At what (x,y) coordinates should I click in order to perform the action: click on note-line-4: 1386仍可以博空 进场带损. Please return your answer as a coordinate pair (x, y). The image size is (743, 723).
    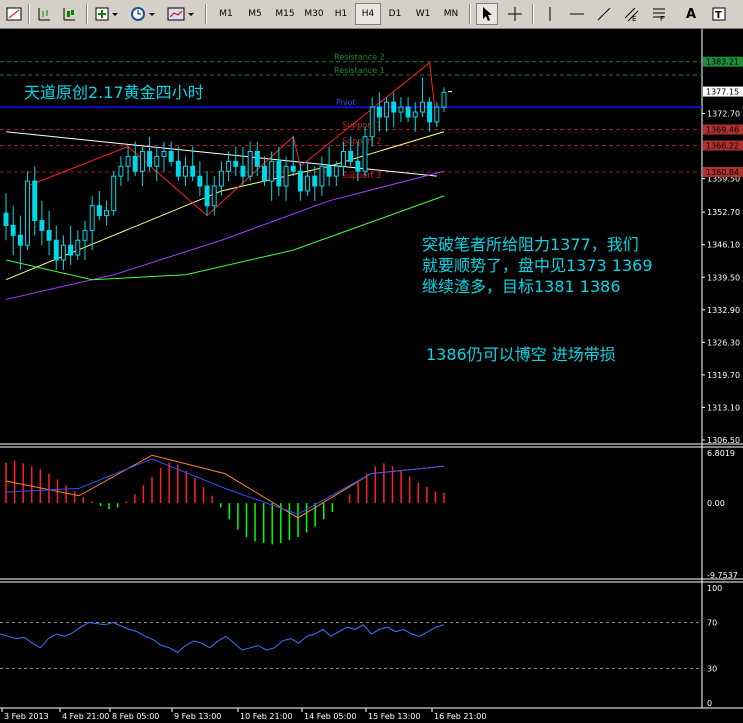
    Looking at the image, I should click on (521, 354).